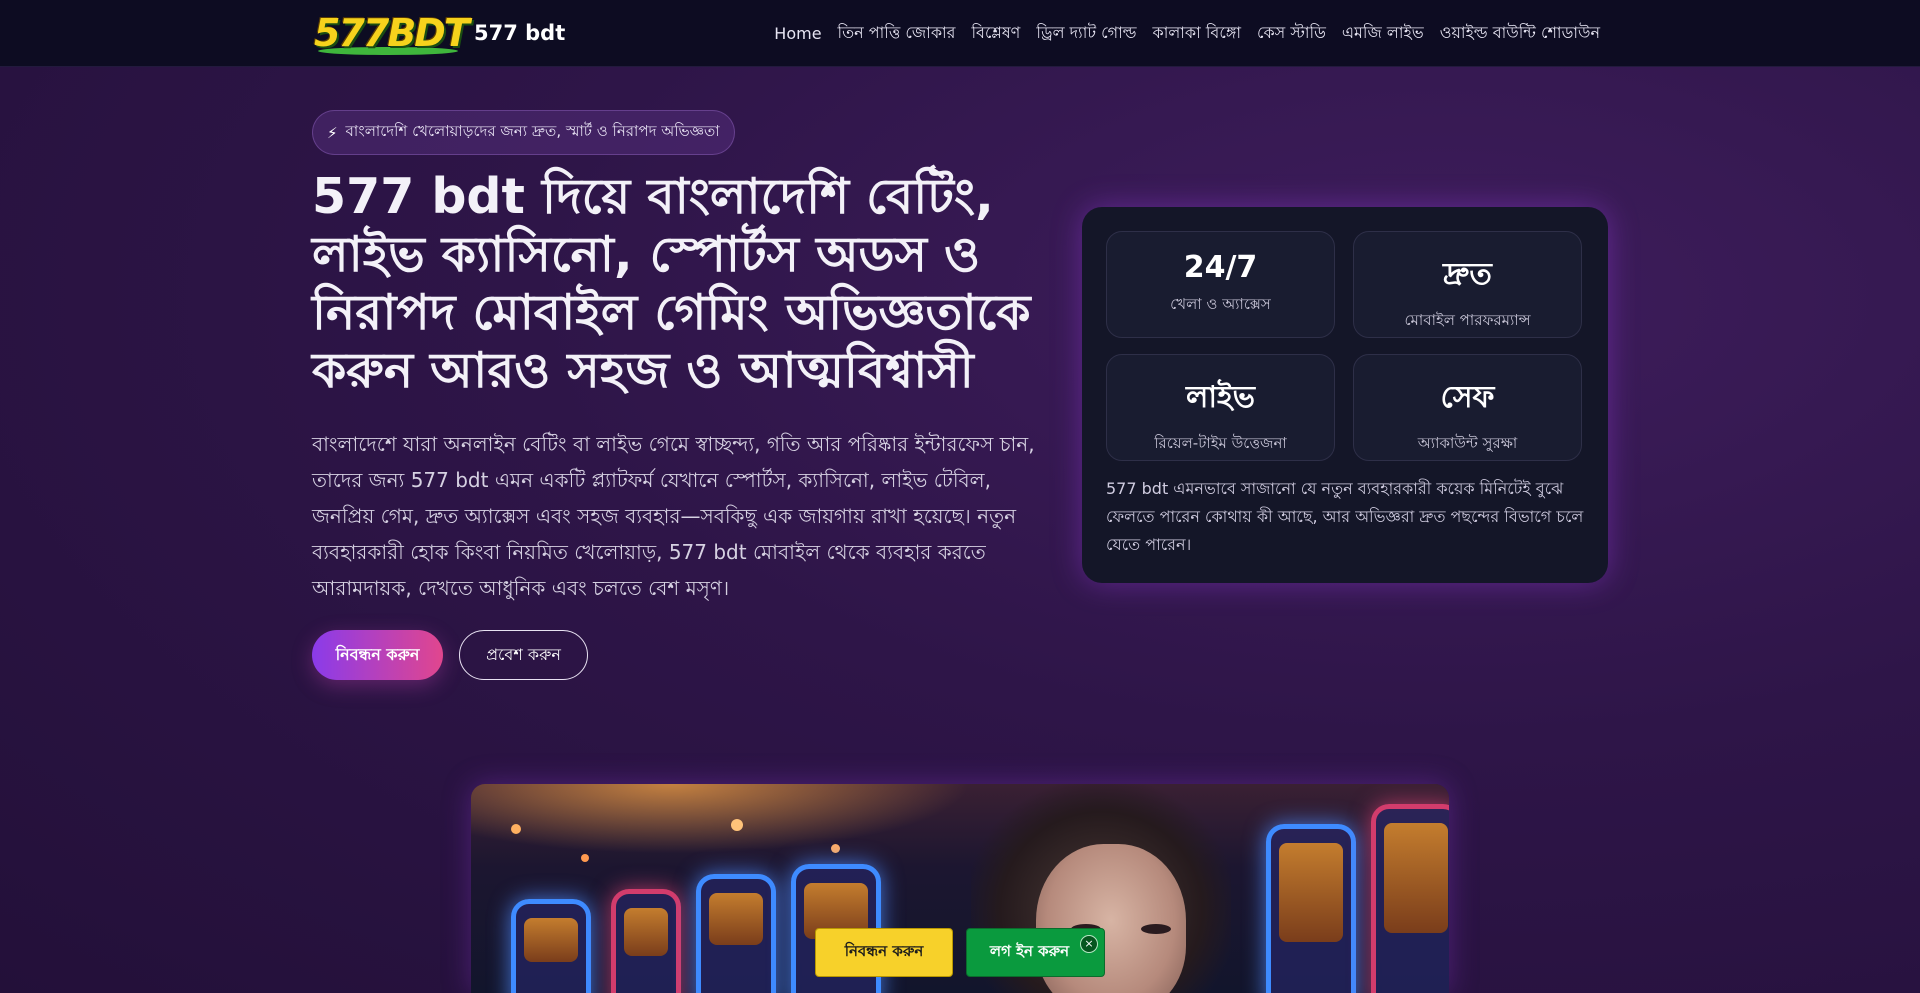 The height and width of the screenshot is (993, 1920). Describe the element at coordinates (897, 33) in the screenshot. I see `nav-teen-patti-joker: তিন পাত্তি জোকার` at that location.